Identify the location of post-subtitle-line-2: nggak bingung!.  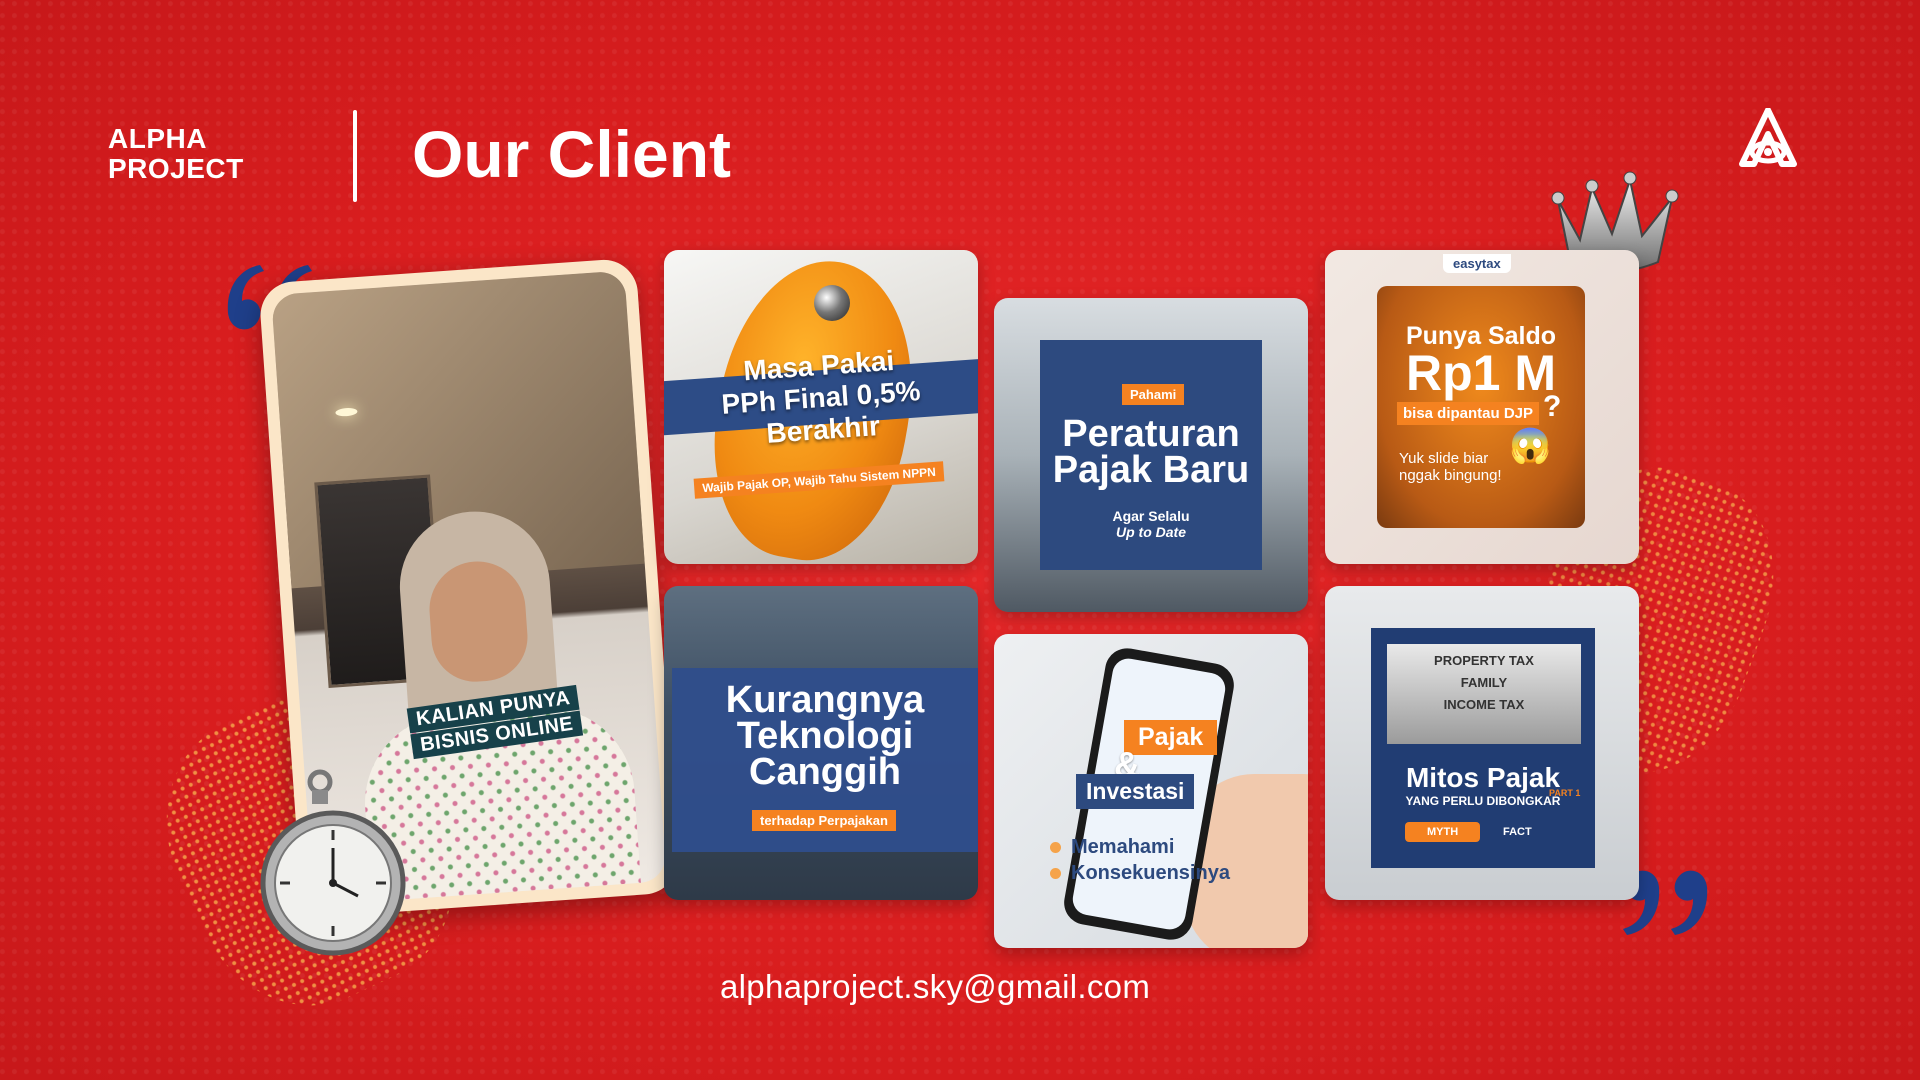
(1450, 475).